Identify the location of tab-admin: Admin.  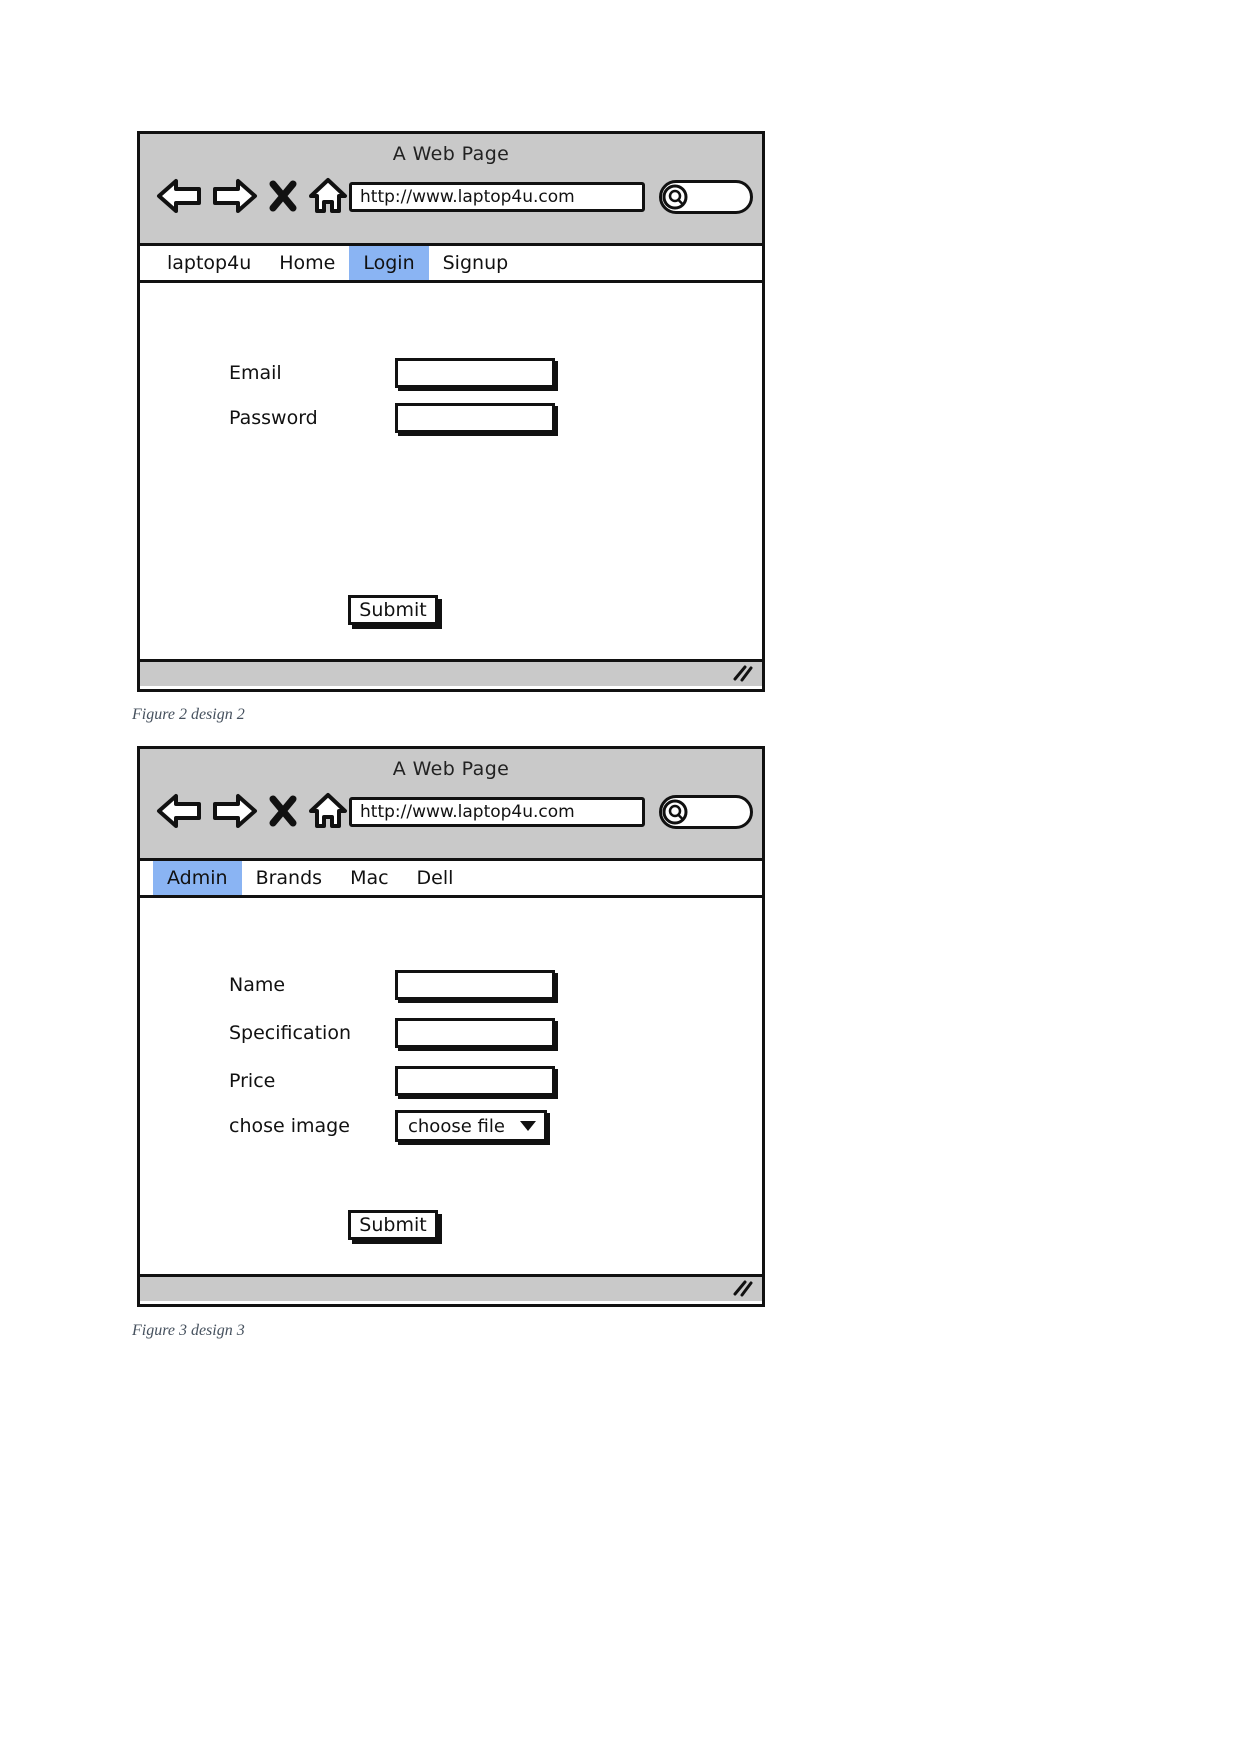
(197, 878).